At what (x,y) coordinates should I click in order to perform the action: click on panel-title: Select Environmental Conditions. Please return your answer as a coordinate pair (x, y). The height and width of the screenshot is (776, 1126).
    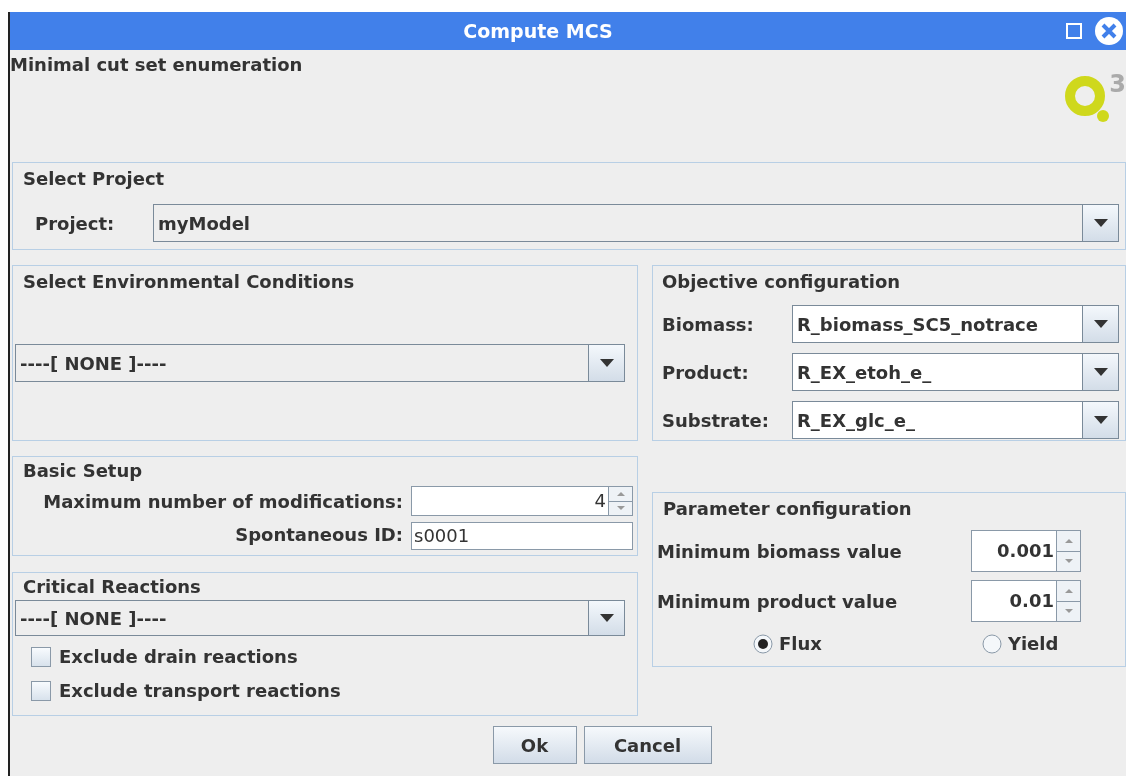
    Looking at the image, I should click on (189, 282).